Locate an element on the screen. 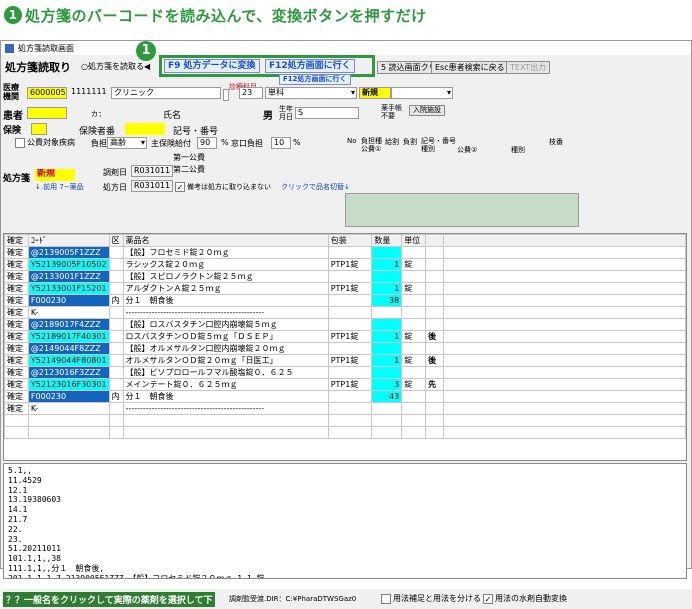 This screenshot has height=609, width=692. table-row: 確定 Y52123016F30301 メインテート錠０．６２５ｍｇ PTP1錠 3 錠先 is located at coordinates (345, 384).